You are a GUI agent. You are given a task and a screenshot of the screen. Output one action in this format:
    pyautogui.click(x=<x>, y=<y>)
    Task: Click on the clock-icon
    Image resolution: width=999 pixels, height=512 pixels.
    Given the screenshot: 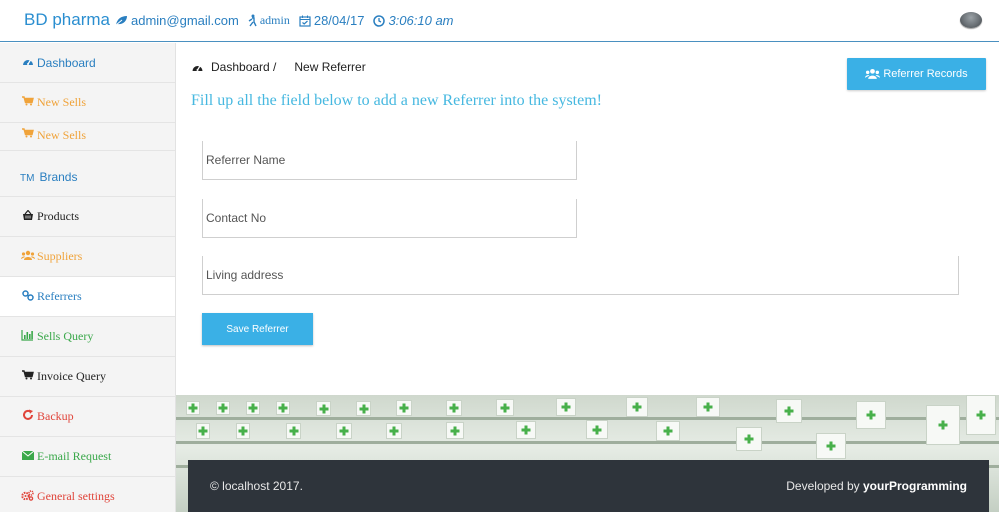 What is the action you would take?
    pyautogui.click(x=379, y=20)
    